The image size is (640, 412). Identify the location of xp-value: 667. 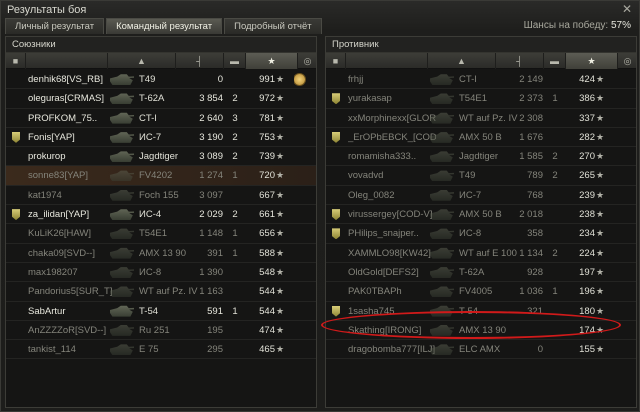
(267, 195).